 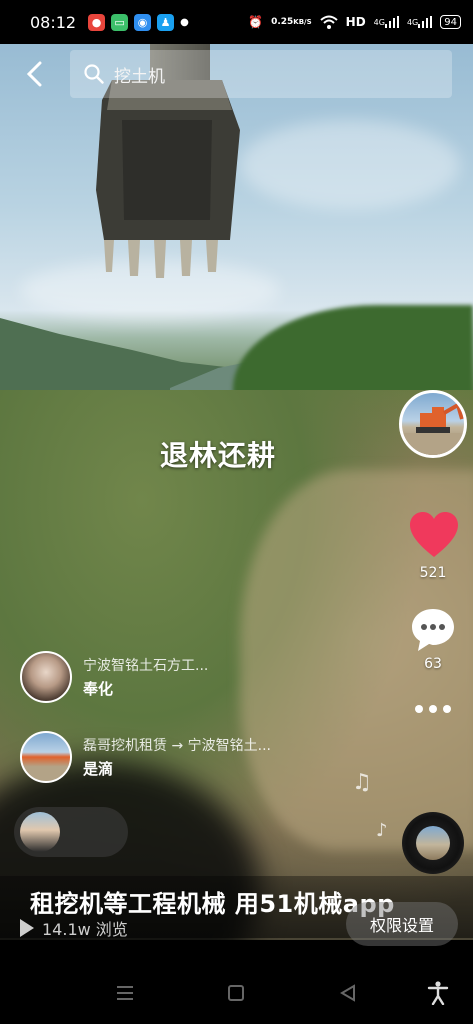 What do you see at coordinates (170, 677) in the screenshot?
I see `recommendation-item: 宁波智铭土石方工... 奉化` at bounding box center [170, 677].